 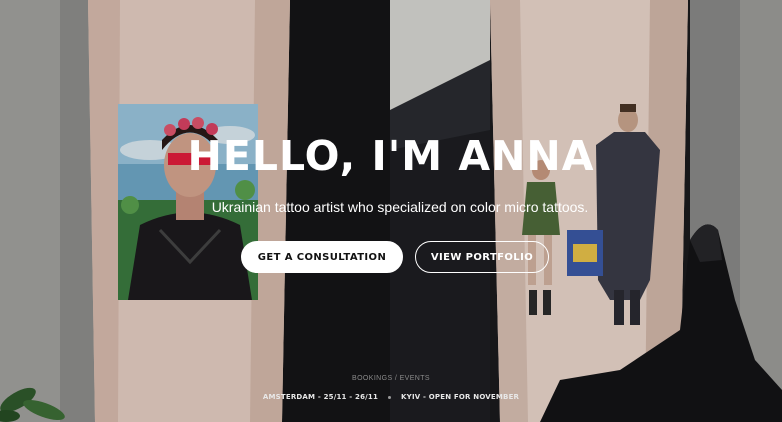 What do you see at coordinates (391, 378) in the screenshot?
I see `events-label: BOOKINGS / EVENTS` at bounding box center [391, 378].